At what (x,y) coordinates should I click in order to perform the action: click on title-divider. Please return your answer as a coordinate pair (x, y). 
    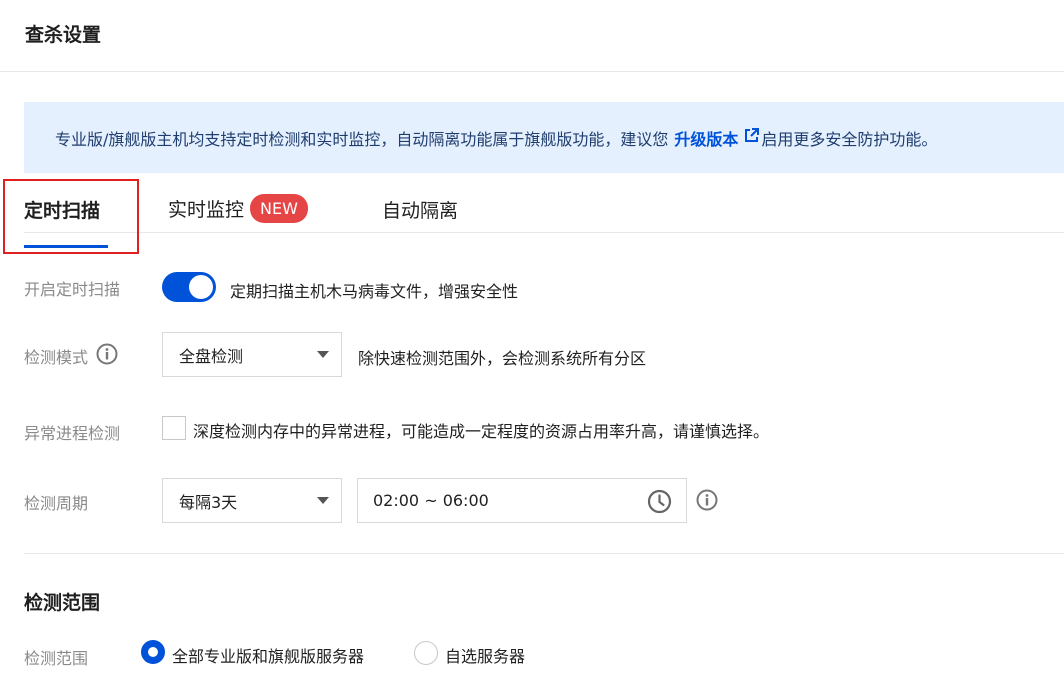
    Looking at the image, I should click on (532, 71).